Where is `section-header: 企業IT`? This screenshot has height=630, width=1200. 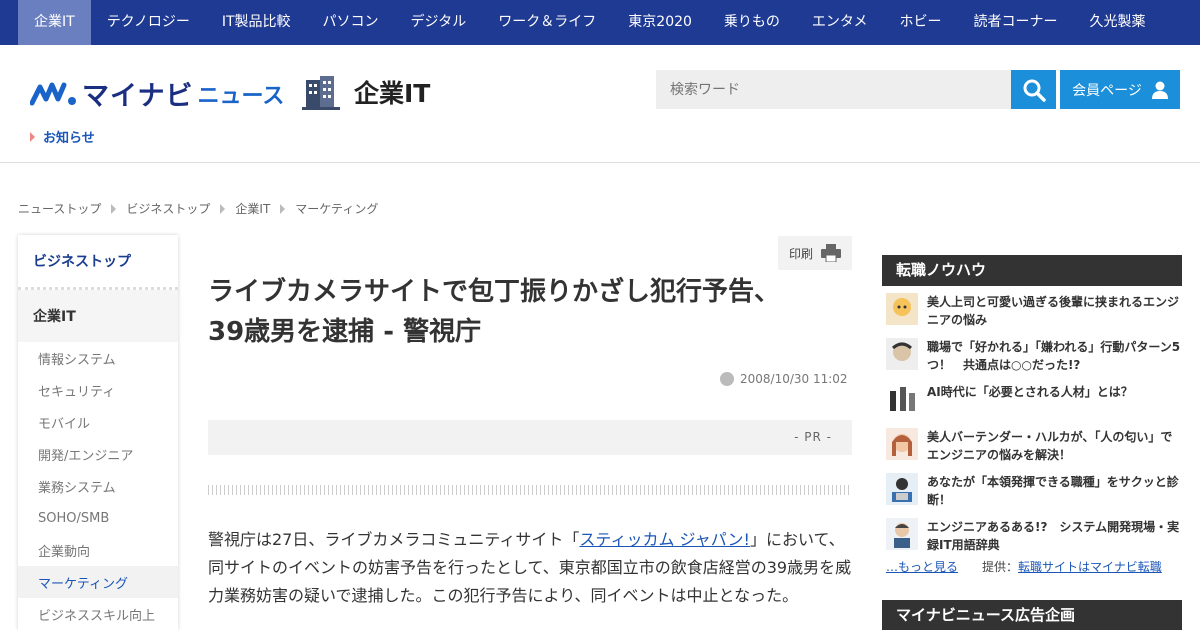
section-header: 企業IT is located at coordinates (366, 92).